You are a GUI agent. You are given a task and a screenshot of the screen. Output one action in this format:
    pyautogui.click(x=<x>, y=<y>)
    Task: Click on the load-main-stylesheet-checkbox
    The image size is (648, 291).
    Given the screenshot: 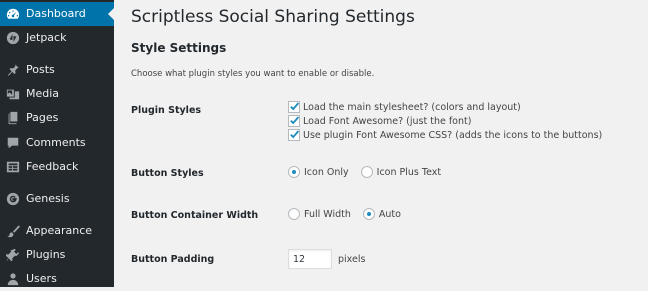 What is the action you would take?
    pyautogui.click(x=294, y=107)
    